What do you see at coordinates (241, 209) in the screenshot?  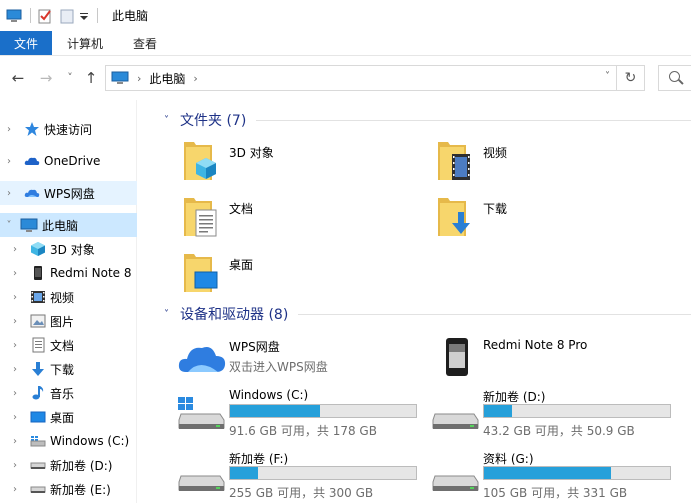 I see `folder-label: 文档` at bounding box center [241, 209].